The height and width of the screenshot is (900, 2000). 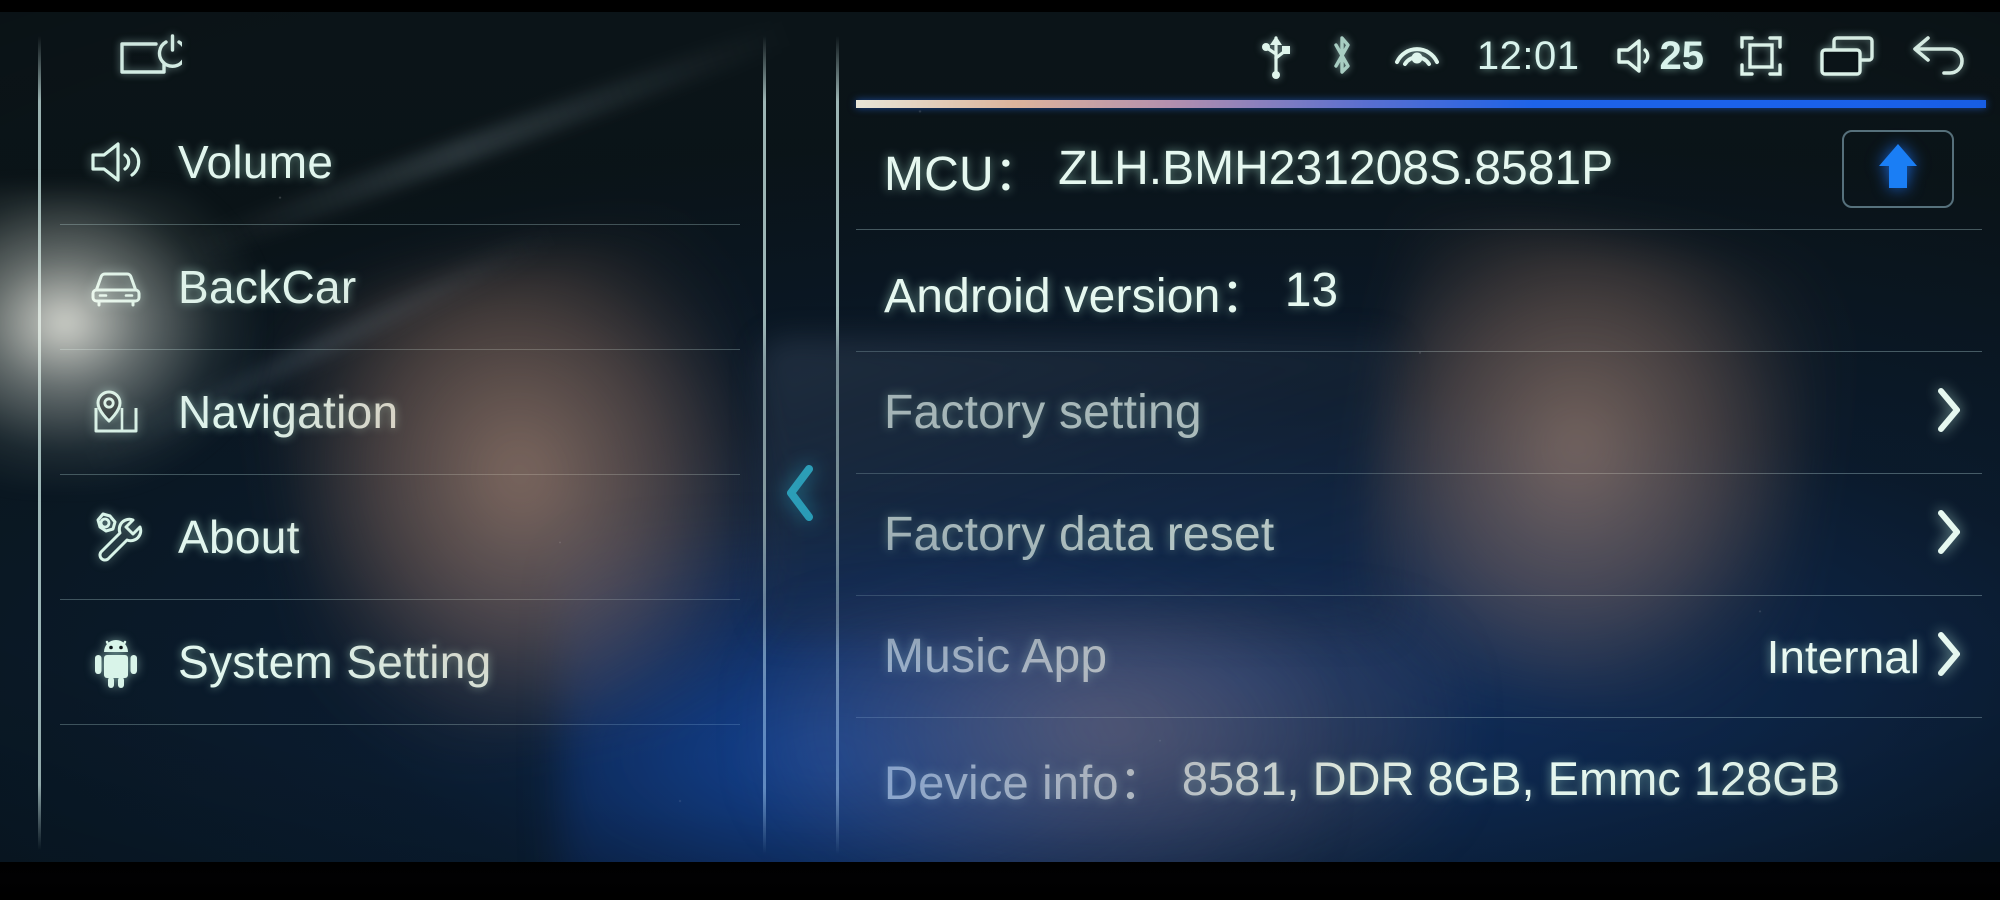 I want to click on row-android-version: Android version： 13, so click(x=1419, y=291).